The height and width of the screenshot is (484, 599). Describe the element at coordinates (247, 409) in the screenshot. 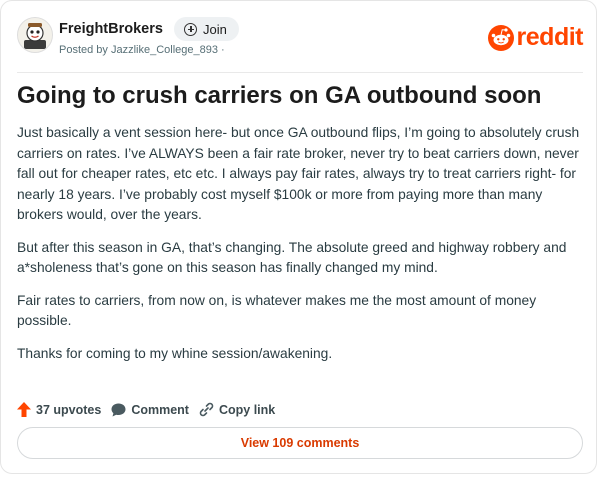

I see `copy-link-label: Copy link` at that location.